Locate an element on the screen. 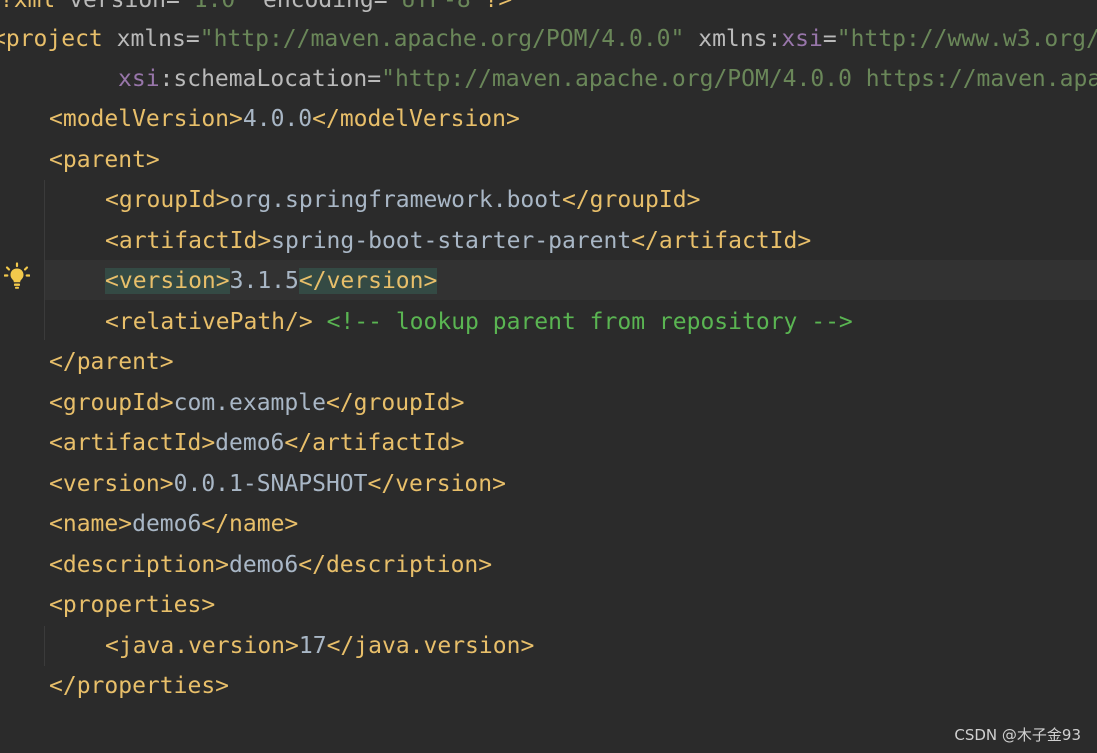 The height and width of the screenshot is (753, 1097). description-open: <description> is located at coordinates (139, 565).